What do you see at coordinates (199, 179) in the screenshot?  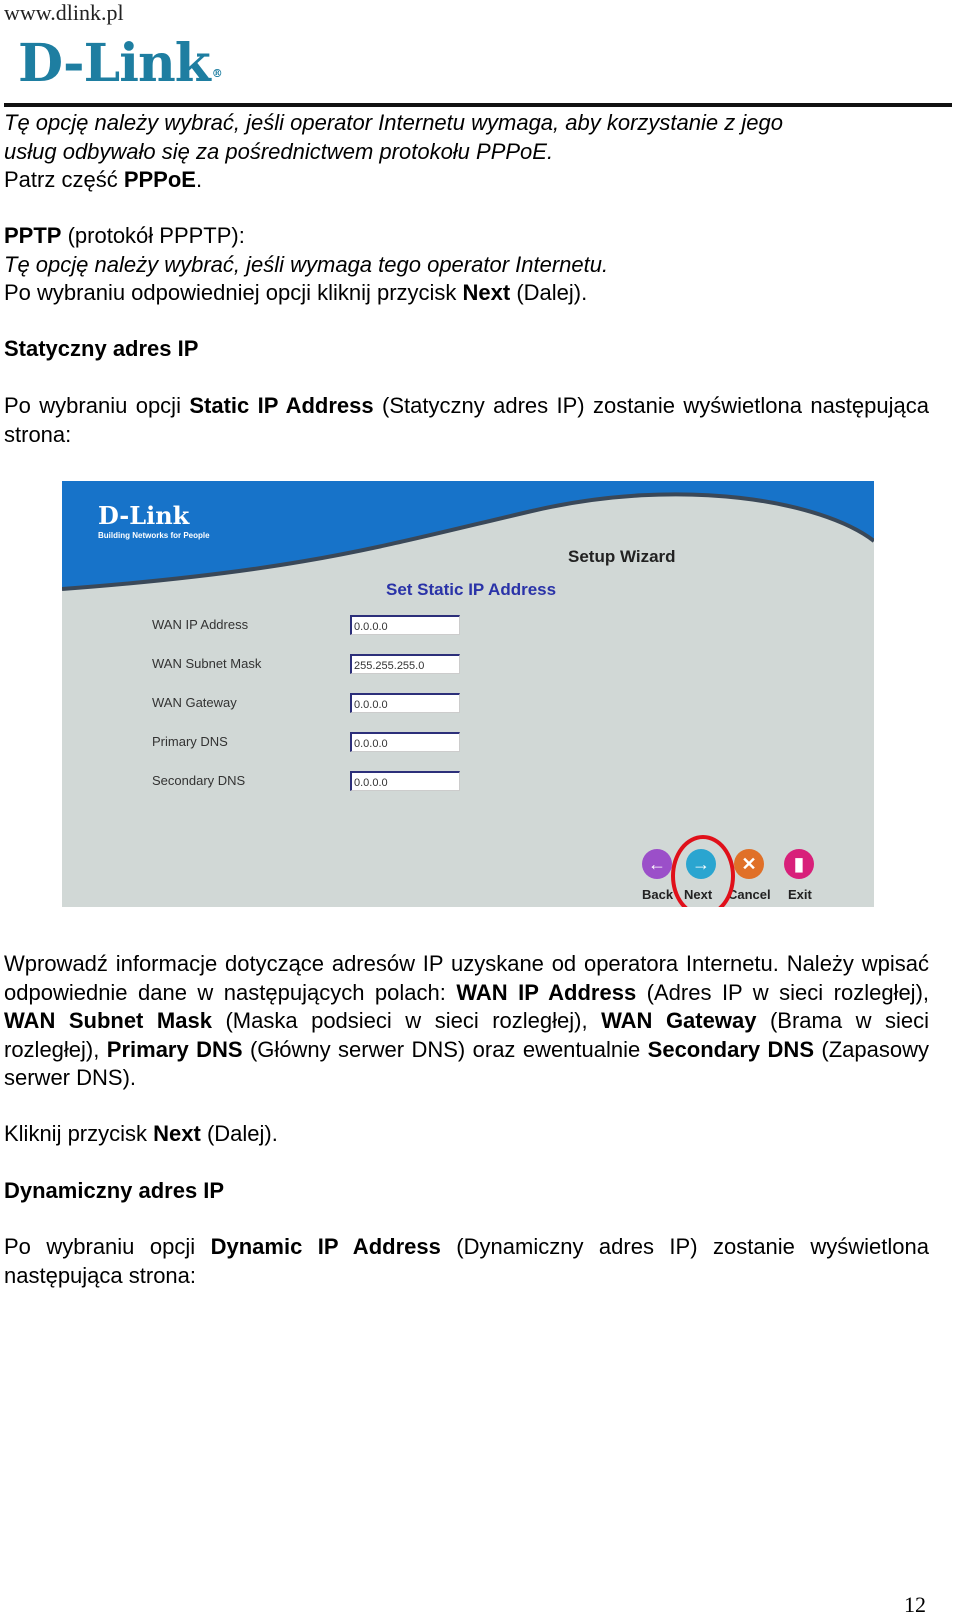 I see `see-suffix: .` at bounding box center [199, 179].